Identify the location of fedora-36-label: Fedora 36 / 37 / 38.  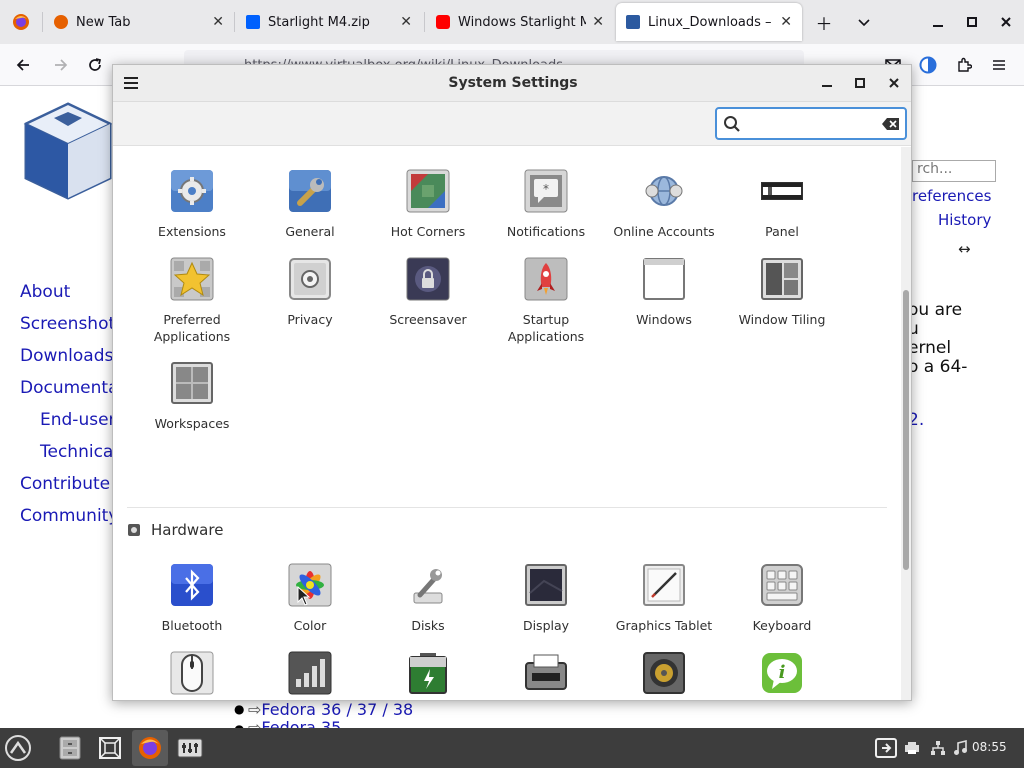
(337, 709).